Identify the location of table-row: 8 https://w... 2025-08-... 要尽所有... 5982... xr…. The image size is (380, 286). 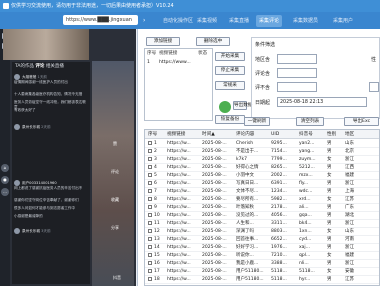
(262, 200).